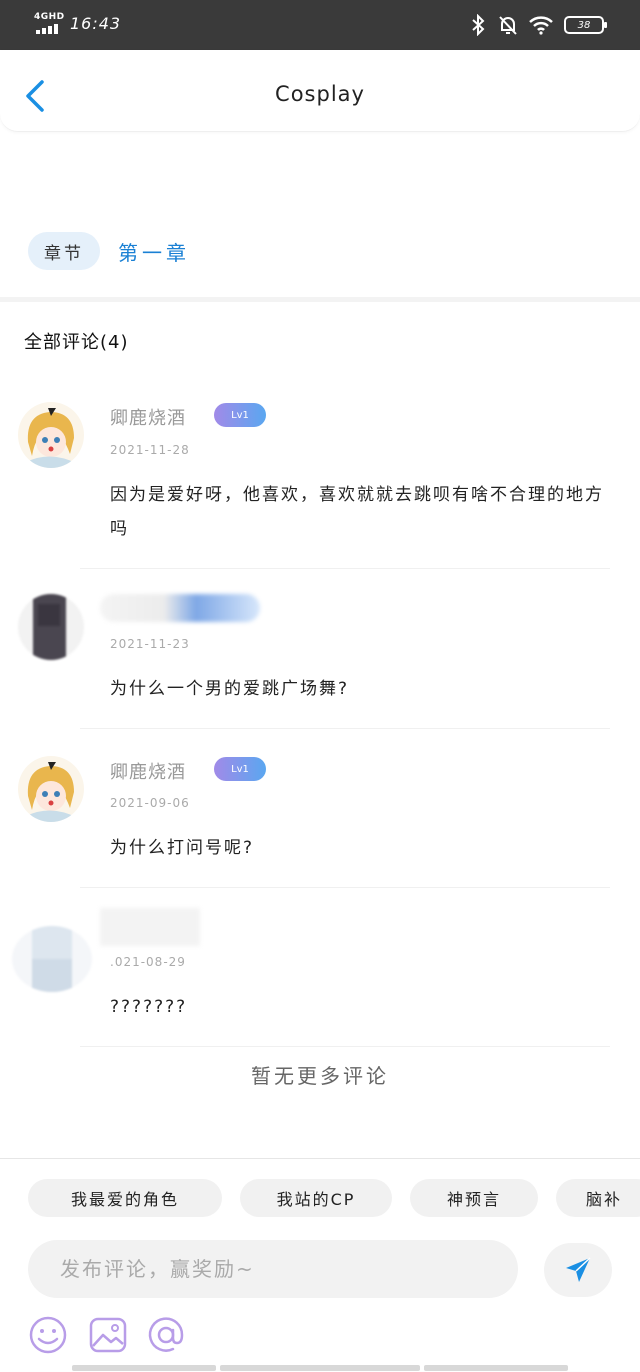 The width and height of the screenshot is (640, 1372). I want to click on comment-input-wrap, so click(273, 1269).